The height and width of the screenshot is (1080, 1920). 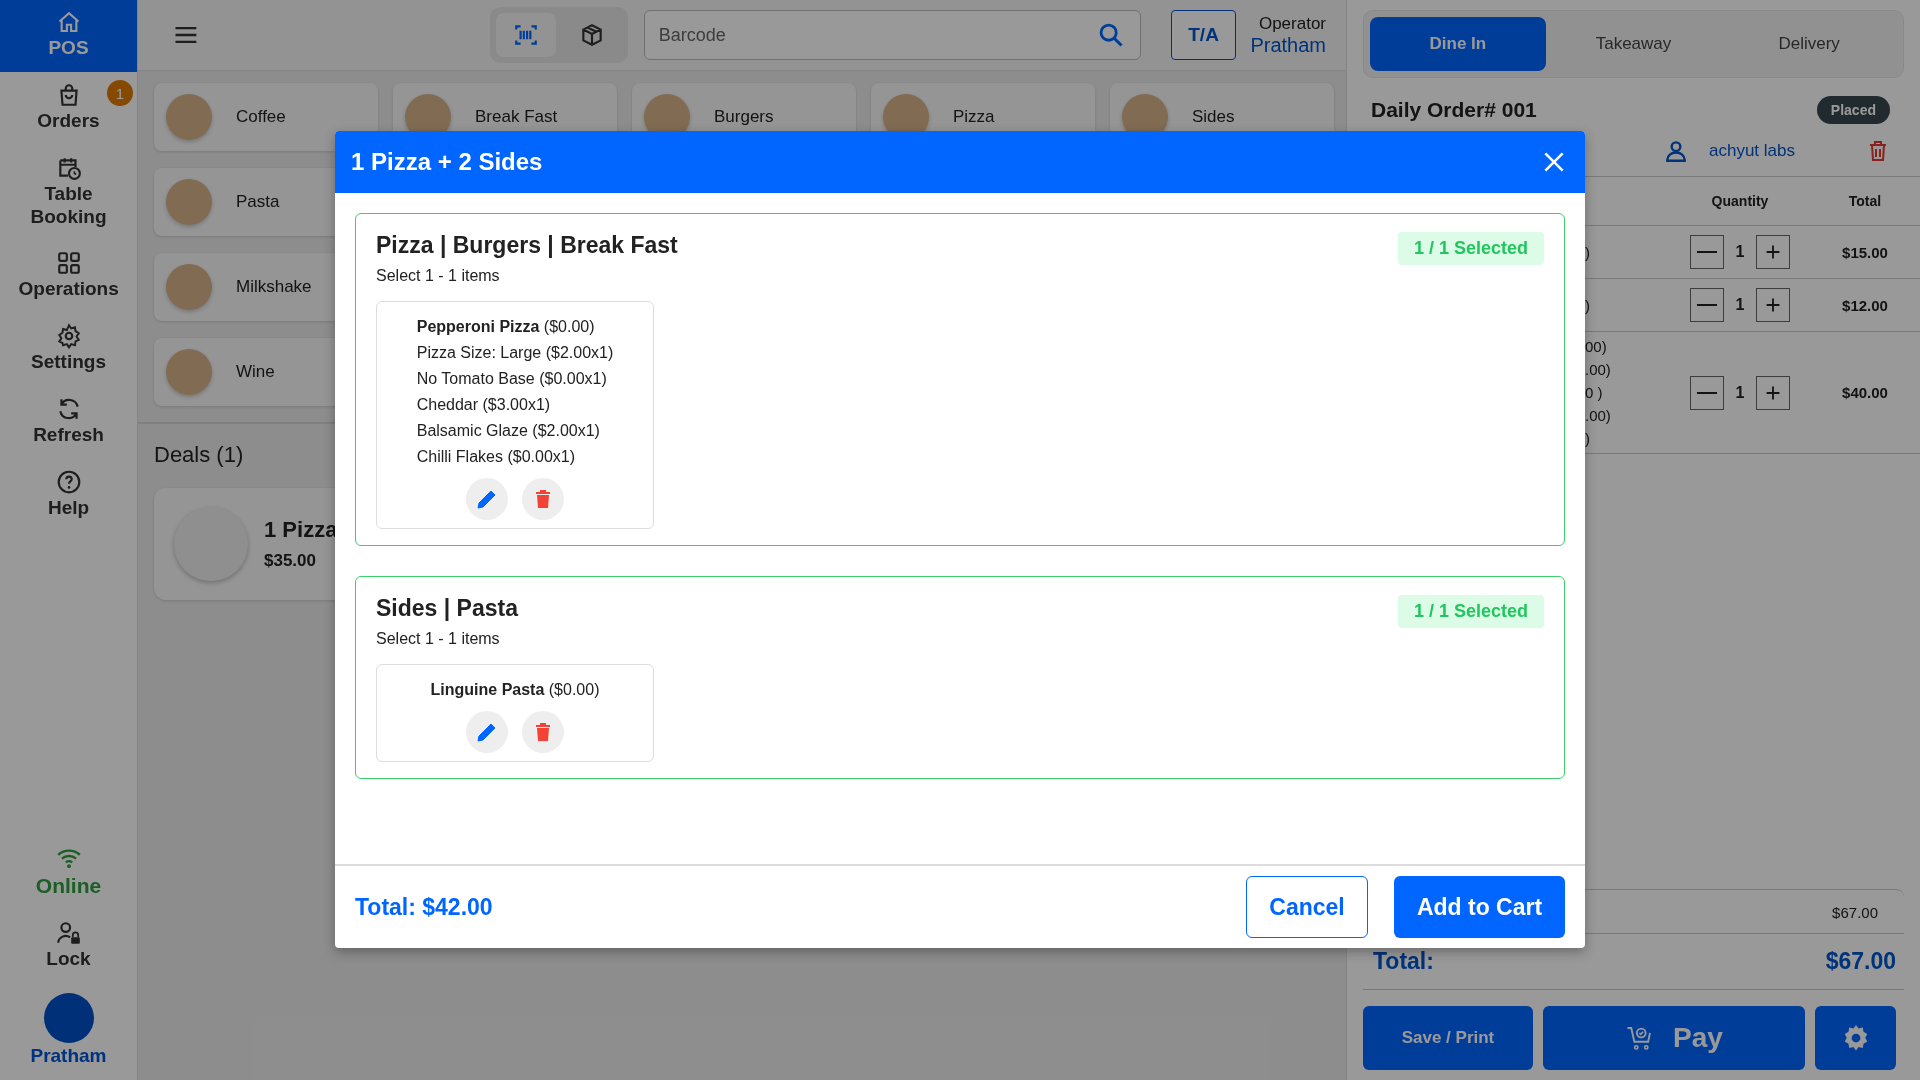 I want to click on customer-name: achyut labs, so click(x=1777, y=151).